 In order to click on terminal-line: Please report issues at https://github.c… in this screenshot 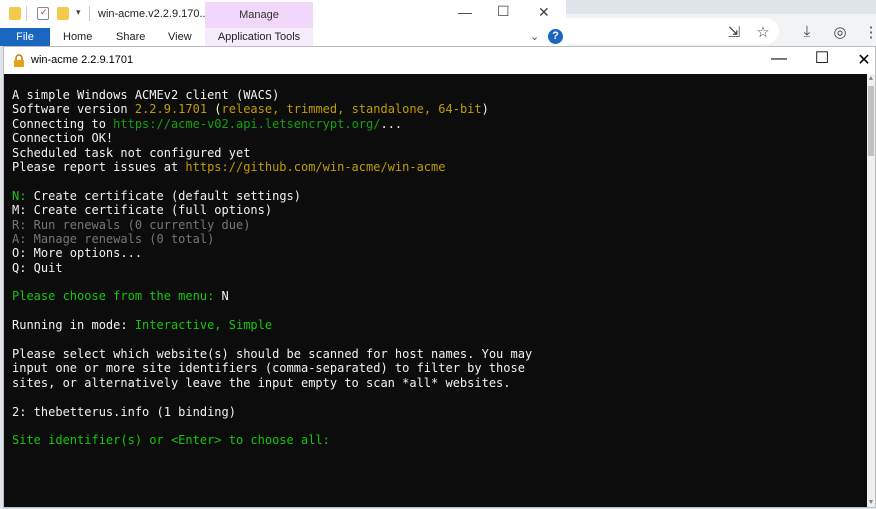, I will do `click(435, 167)`.